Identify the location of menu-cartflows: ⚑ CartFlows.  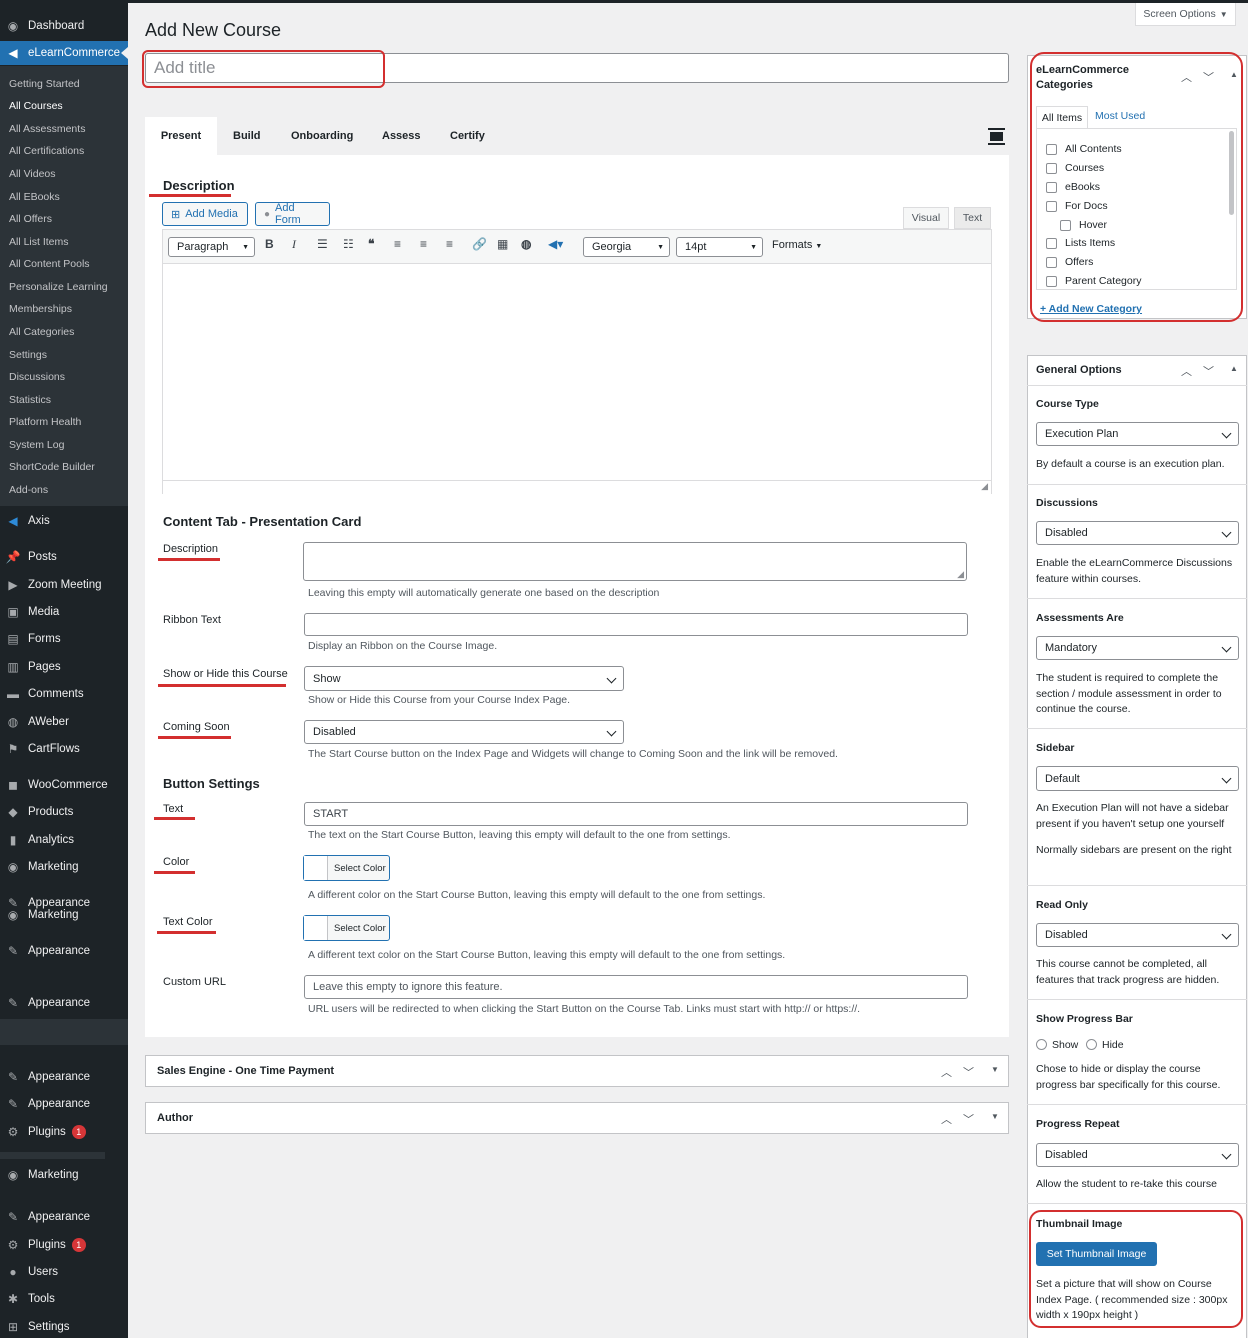
(64, 749).